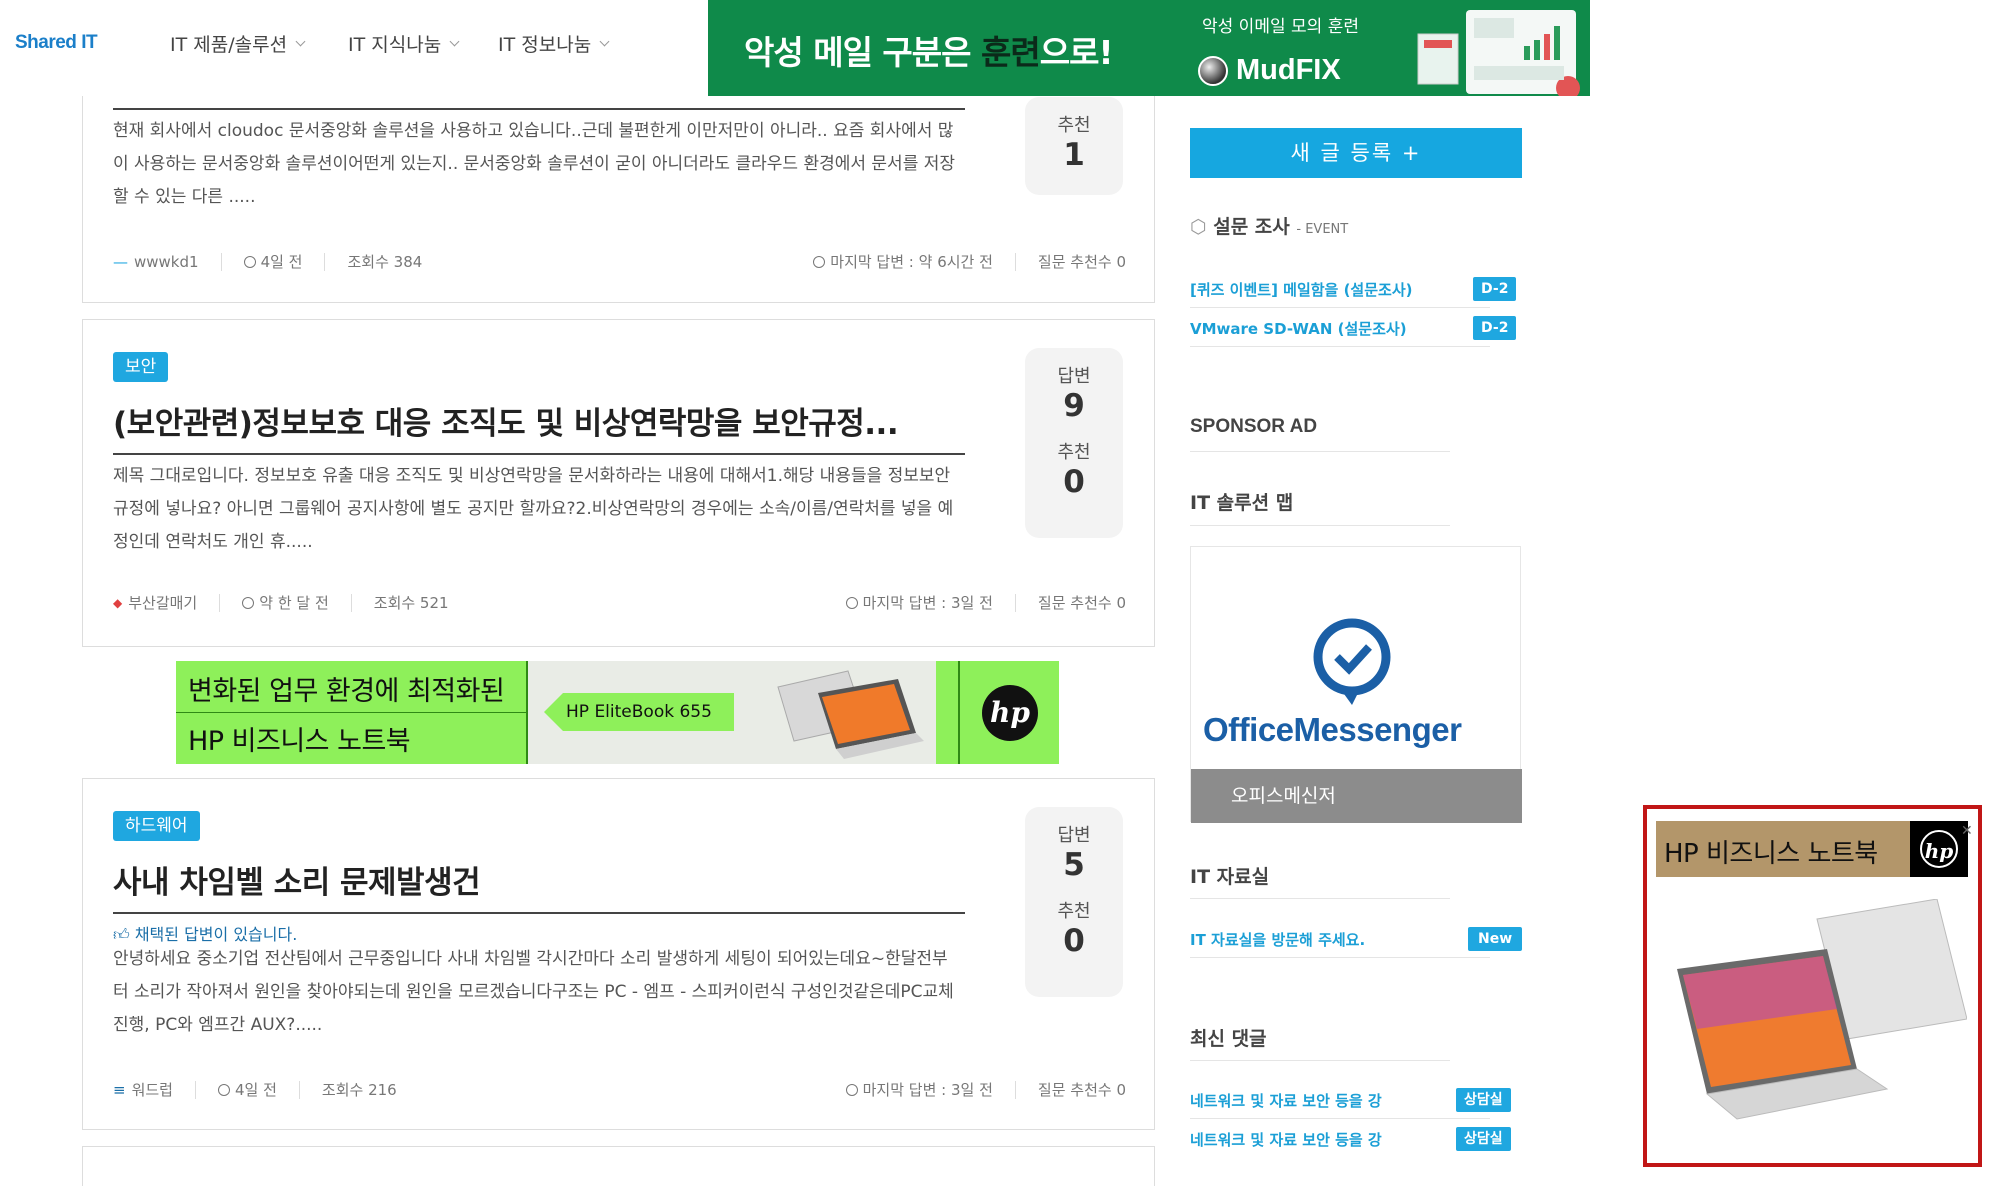 This screenshot has height=1186, width=2000. Describe the element at coordinates (1495, 939) in the screenshot. I see `new-badge: New` at that location.